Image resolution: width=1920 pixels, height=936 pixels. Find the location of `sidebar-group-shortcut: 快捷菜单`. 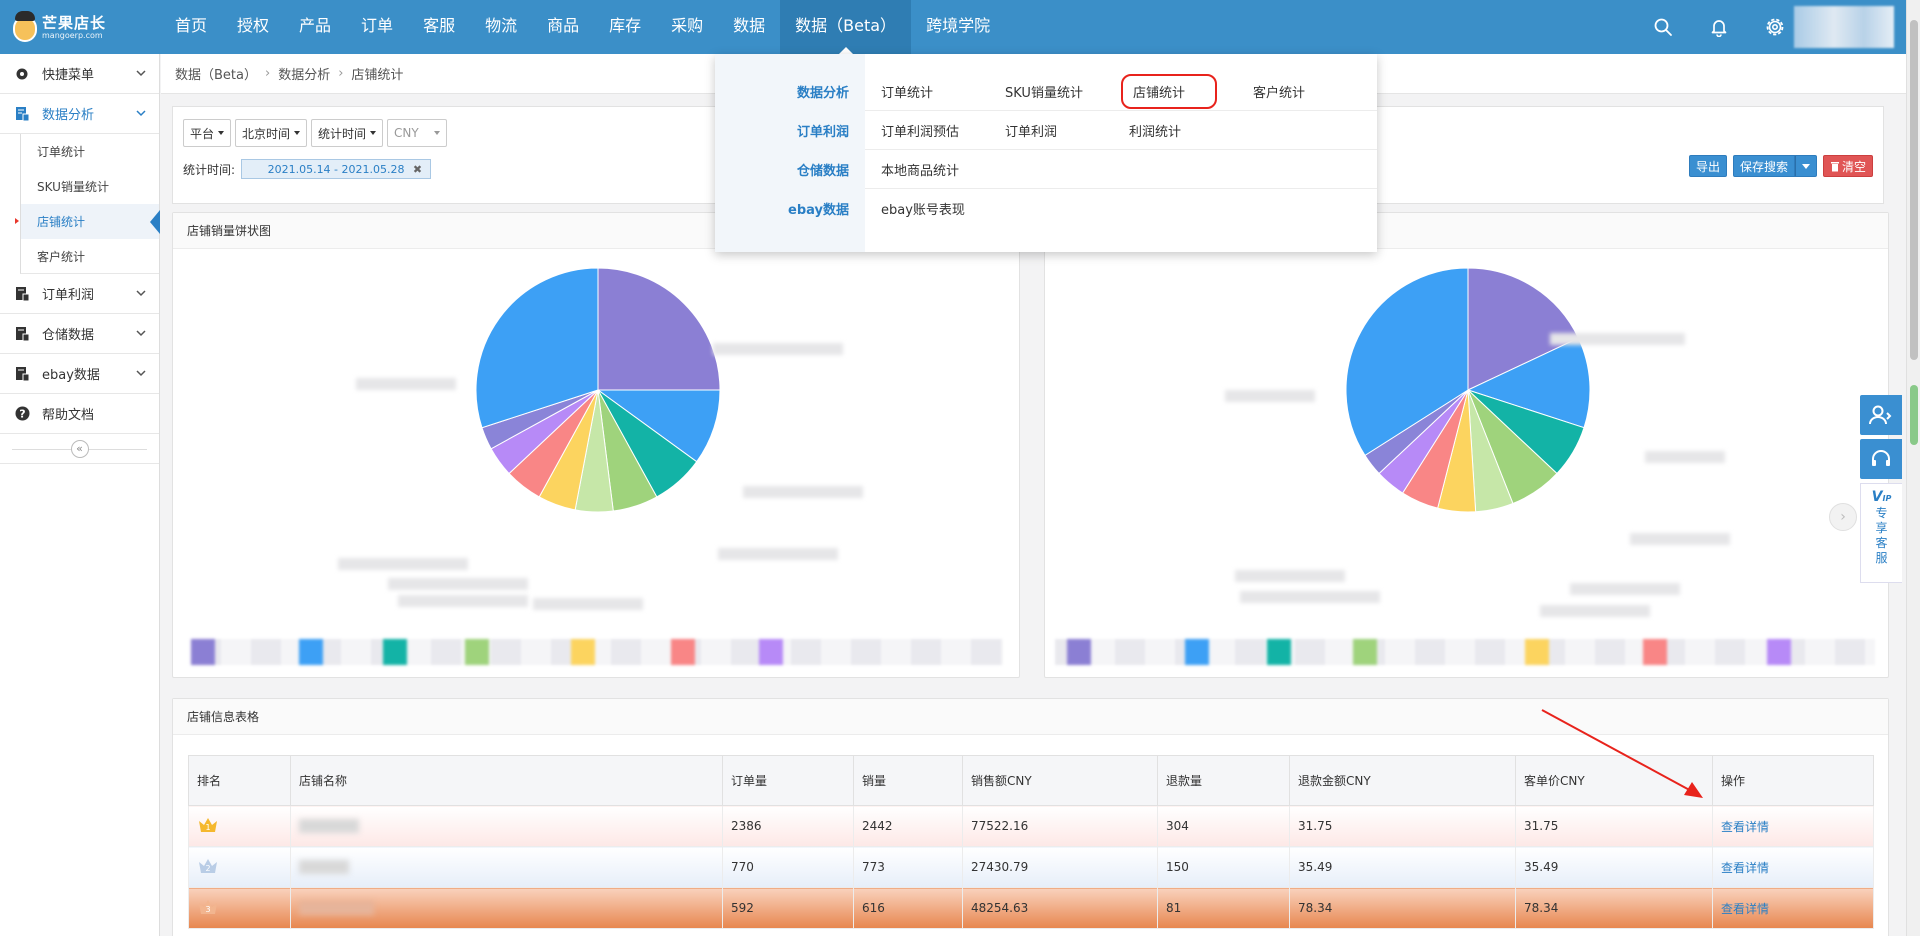

sidebar-group-shortcut: 快捷菜单 is located at coordinates (79, 74).